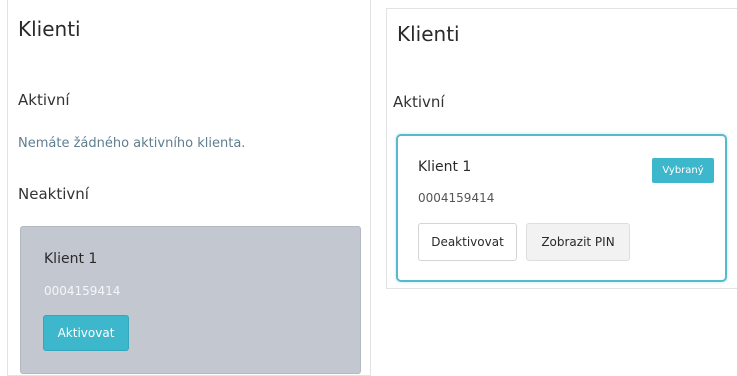 This screenshot has width=737, height=376. I want to click on selected-badge: Vybraný, so click(683, 170).